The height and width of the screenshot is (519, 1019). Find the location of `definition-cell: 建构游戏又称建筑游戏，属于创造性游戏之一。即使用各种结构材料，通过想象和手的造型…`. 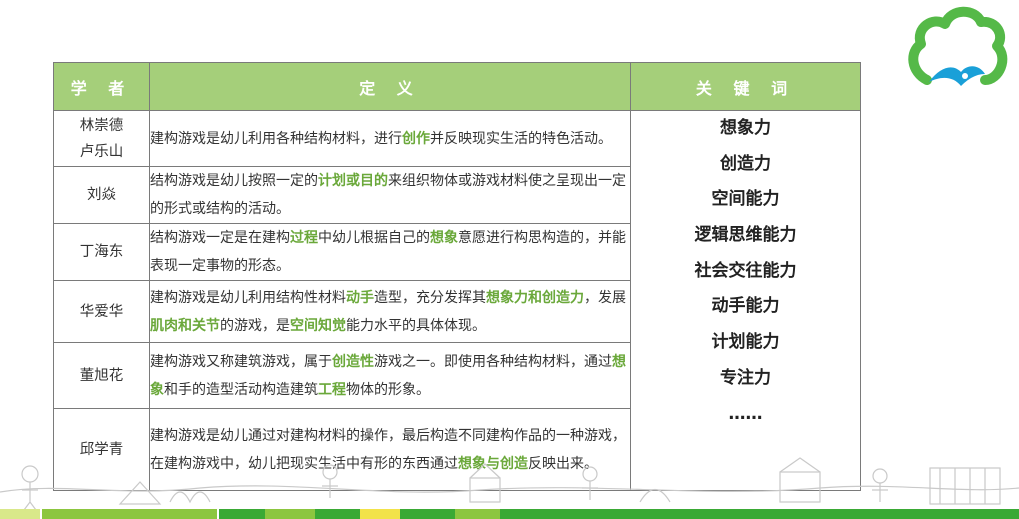

definition-cell: 建构游戏又称建筑游戏，属于创造性游戏之一。即使用各种结构材料，通过想象和手的造型… is located at coordinates (390, 375).